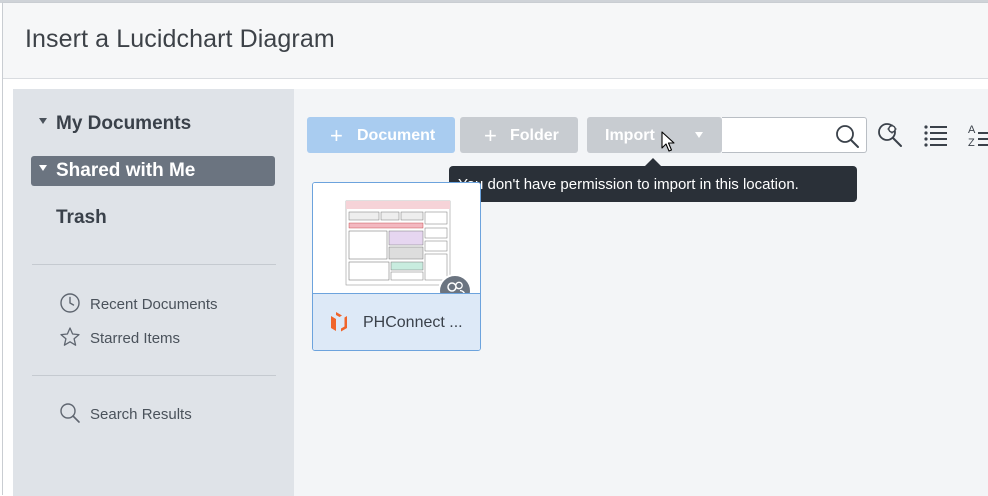 Image resolution: width=988 pixels, height=496 pixels. I want to click on sidebar-link-search-results: Search Results, so click(159, 415).